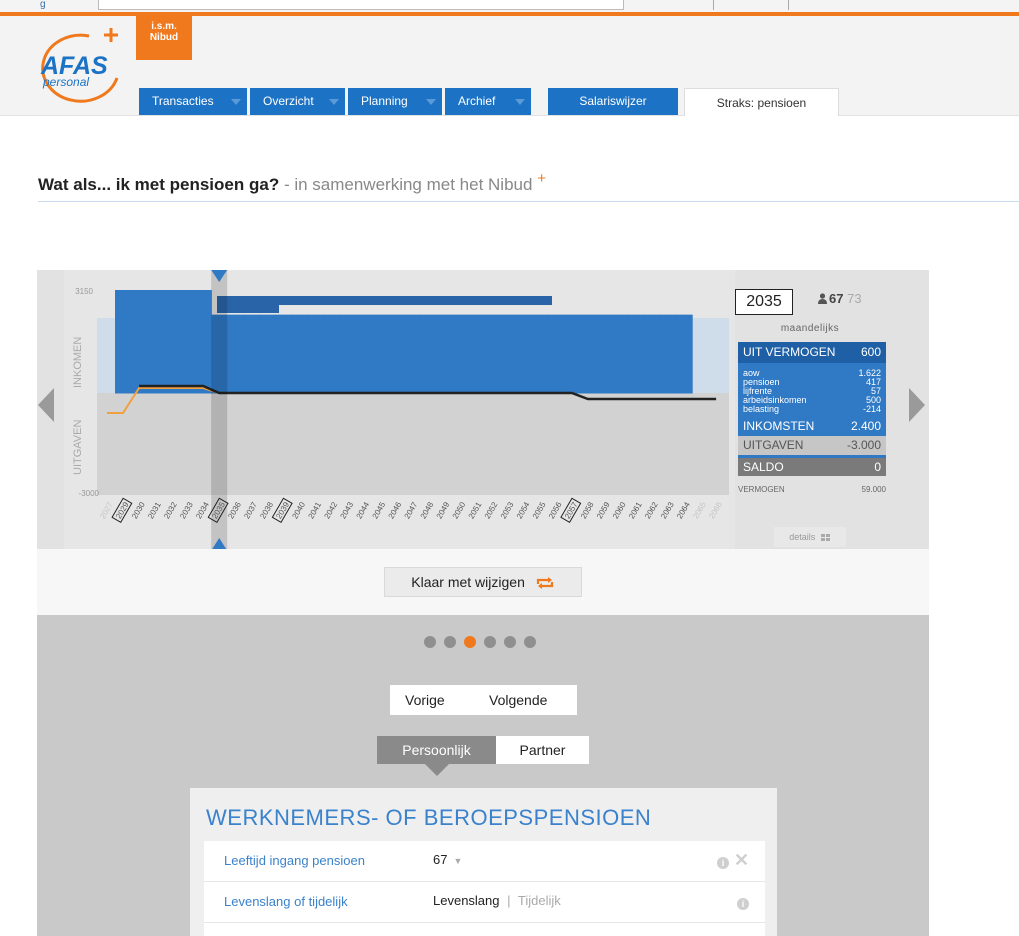  I want to click on tab-salariswijzer: Salariswijzer, so click(613, 101).